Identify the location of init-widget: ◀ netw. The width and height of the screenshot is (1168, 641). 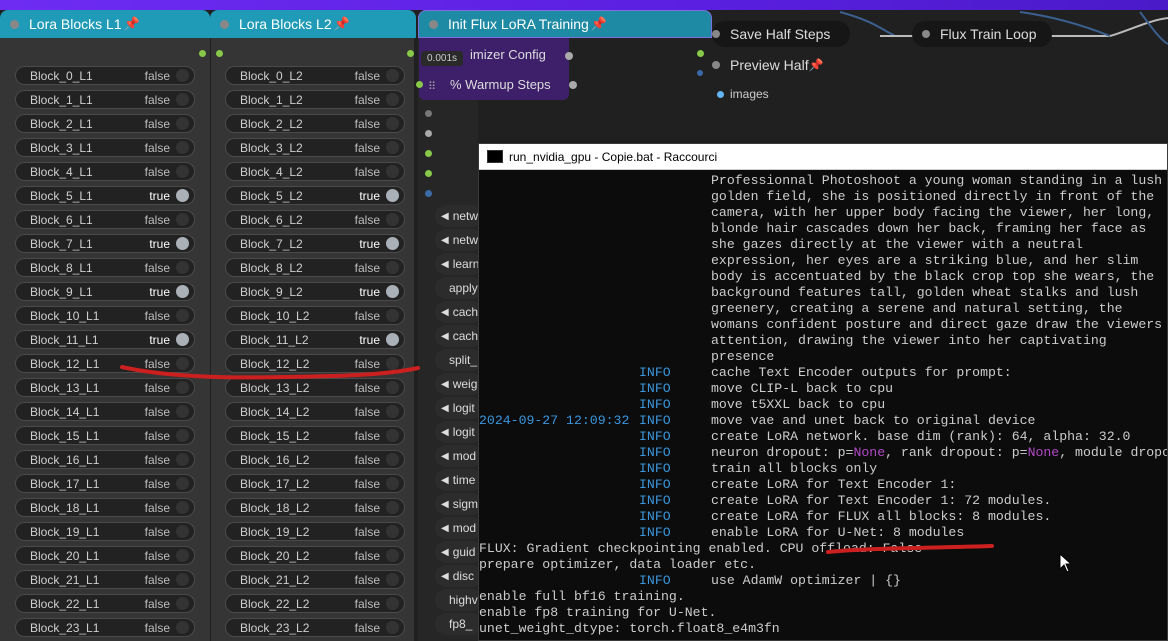
(459, 240).